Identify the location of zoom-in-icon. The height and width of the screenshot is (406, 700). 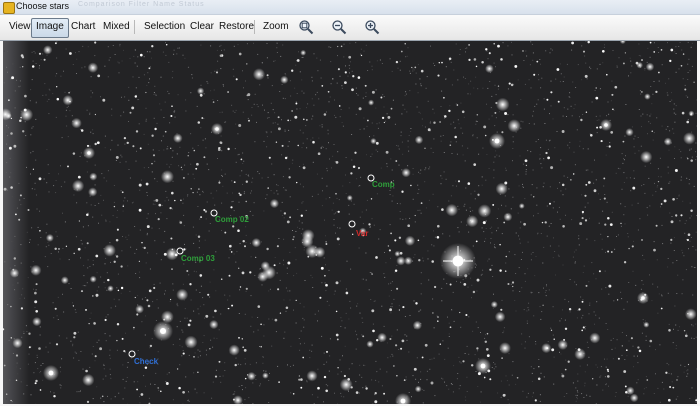
(372, 27).